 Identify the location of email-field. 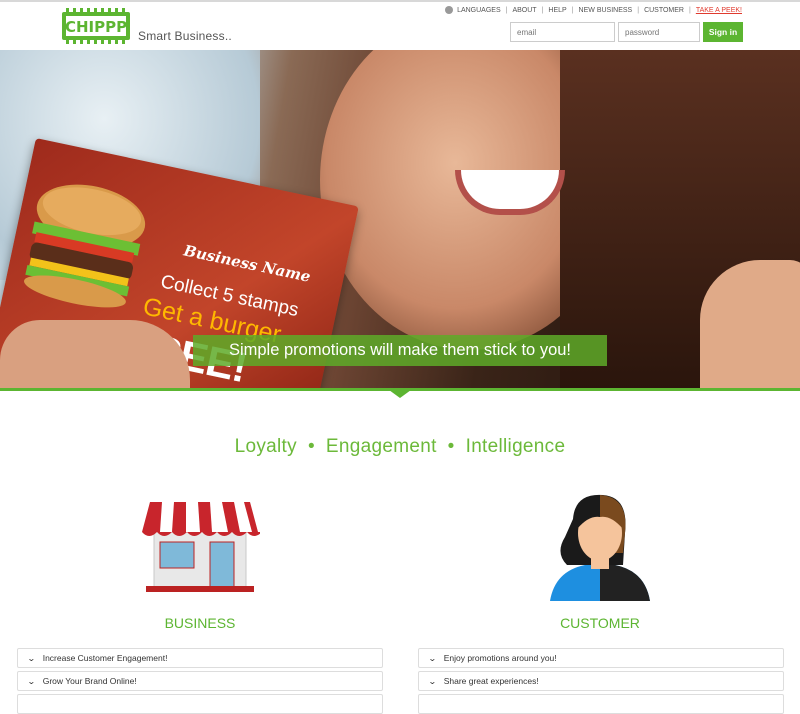
(562, 32).